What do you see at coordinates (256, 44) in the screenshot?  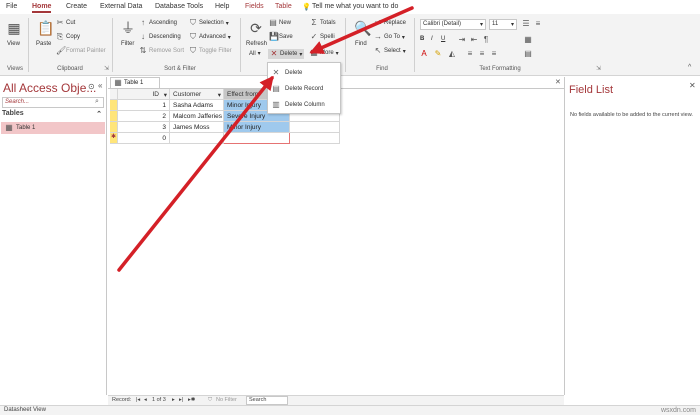 I see `refresh-all-button: Refresh` at bounding box center [256, 44].